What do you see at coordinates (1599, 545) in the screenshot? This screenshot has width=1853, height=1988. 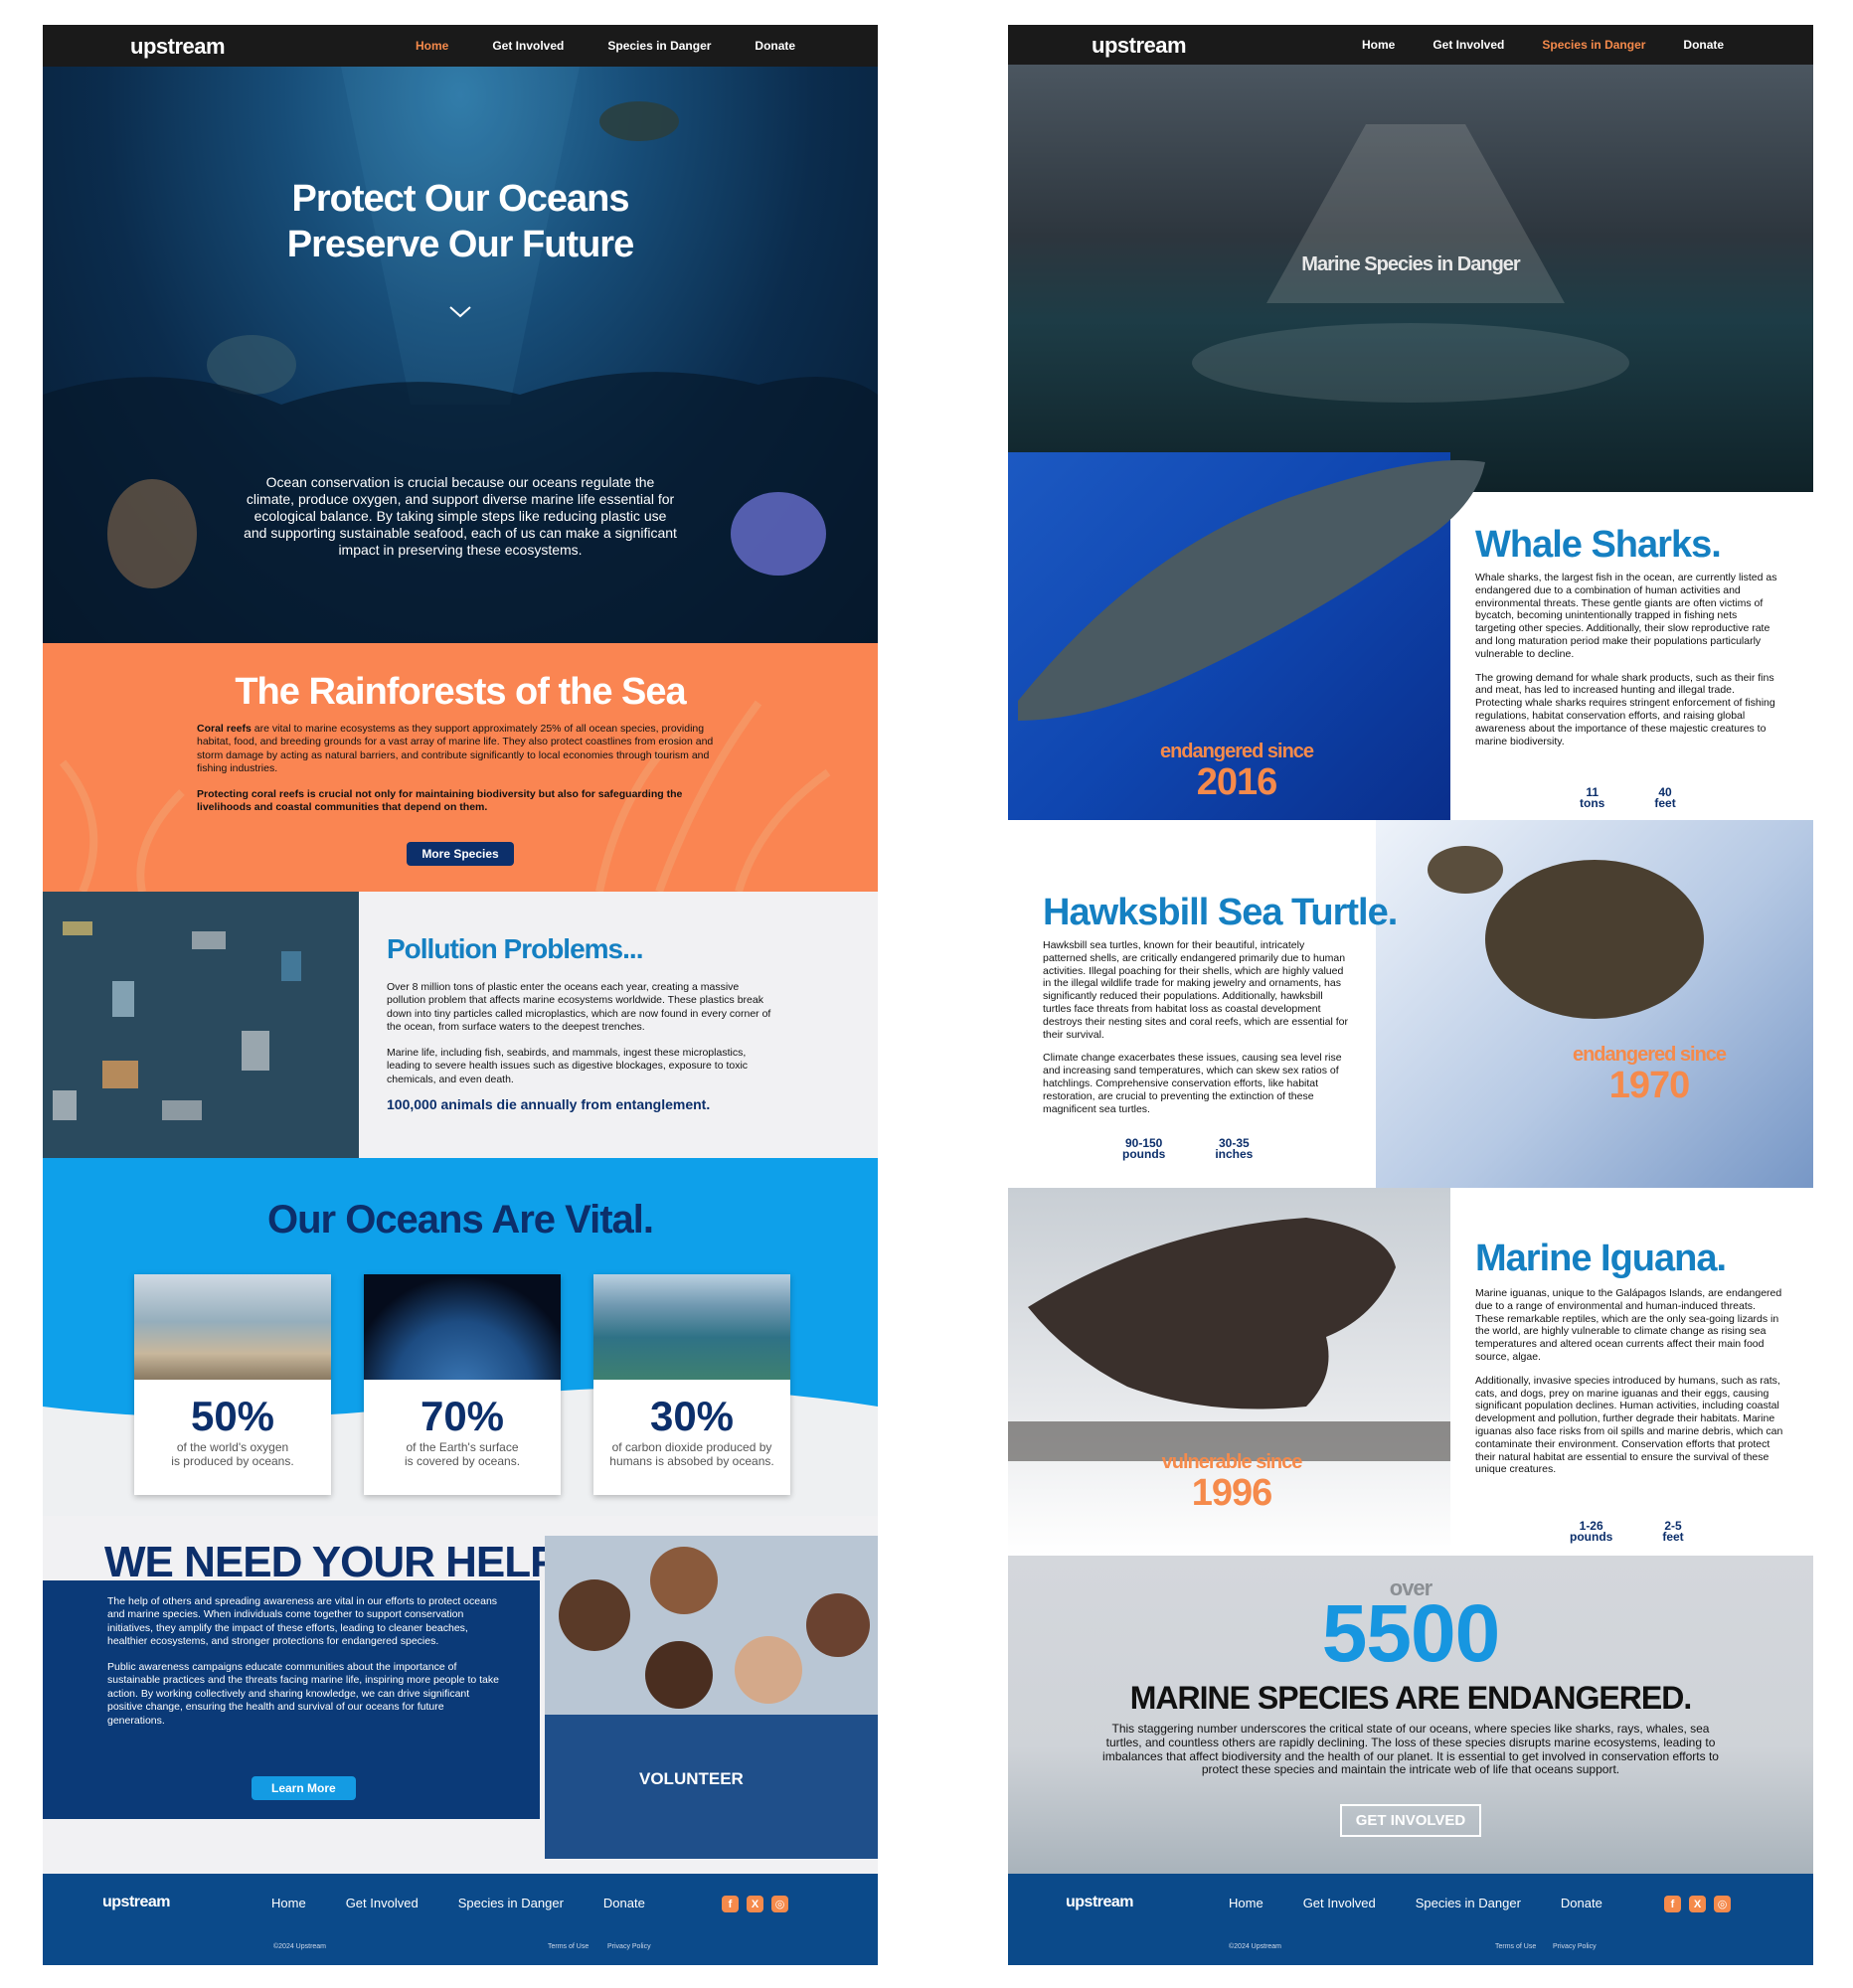 I see `whale-title: Whale Sharks.` at bounding box center [1599, 545].